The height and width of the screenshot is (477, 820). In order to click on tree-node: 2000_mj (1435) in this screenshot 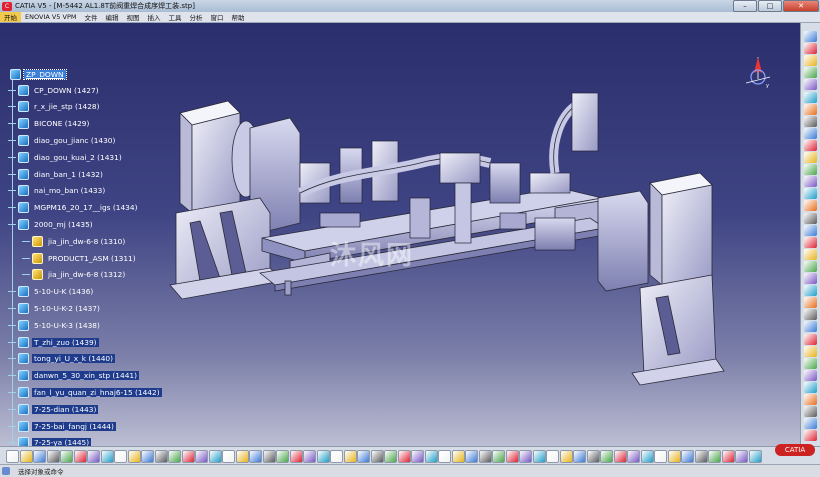, I will do `click(51, 224)`.